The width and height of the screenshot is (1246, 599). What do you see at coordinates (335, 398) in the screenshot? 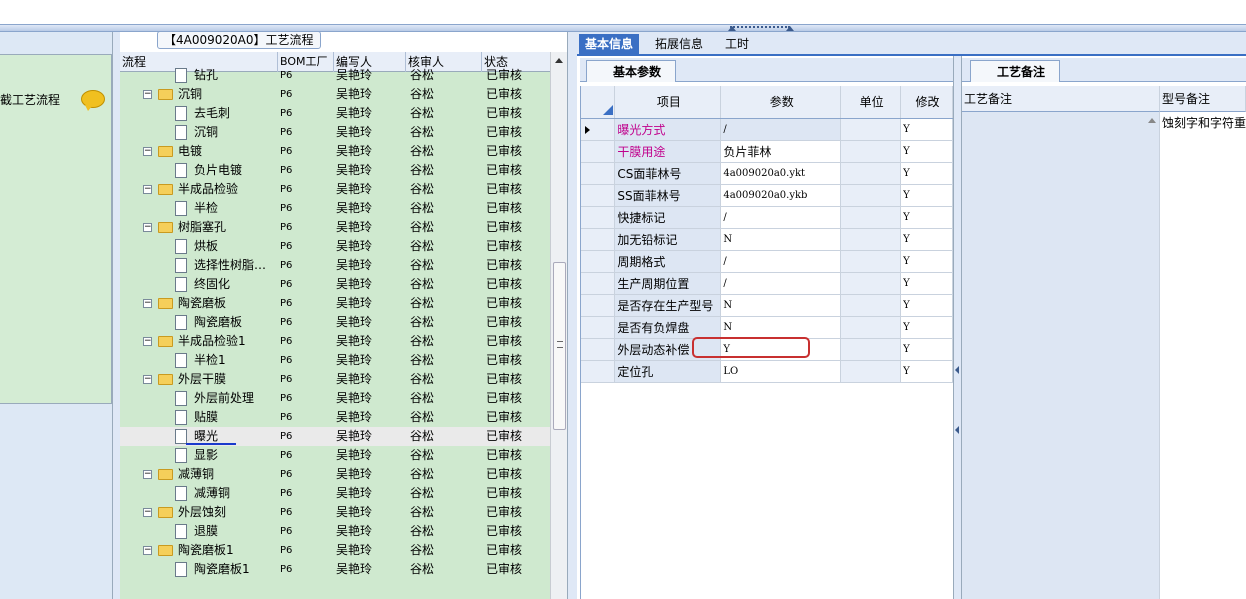
I see `tree-row: 外层前处理 P6 吴艳玲 谷松 已审核` at bounding box center [335, 398].